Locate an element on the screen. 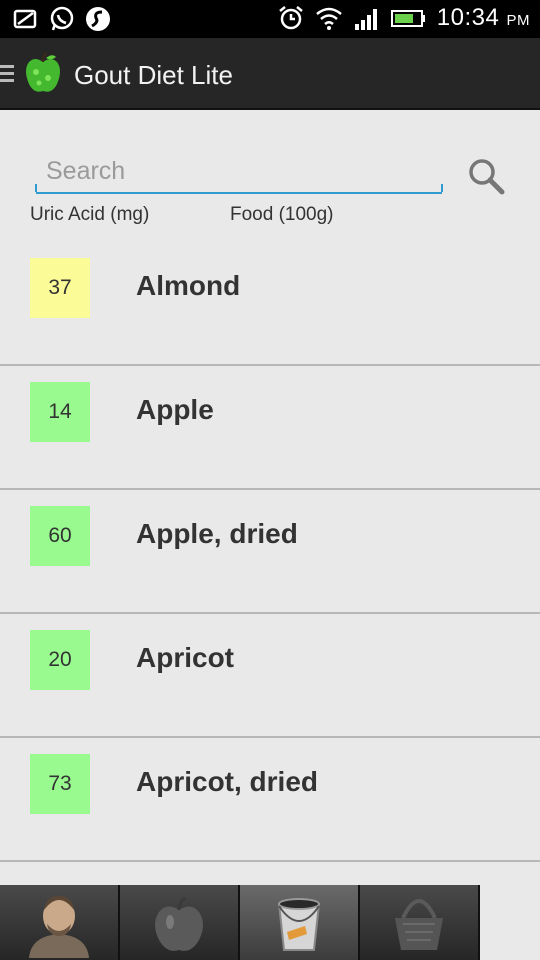 The image size is (540, 960). swype-icon is located at coordinates (98, 19).